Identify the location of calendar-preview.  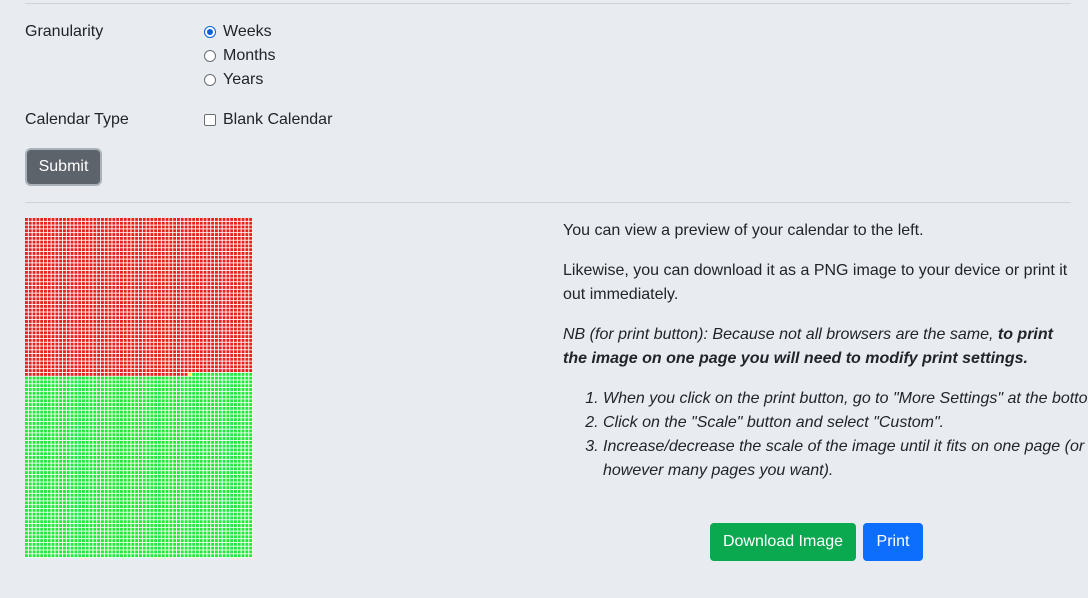
(139, 388).